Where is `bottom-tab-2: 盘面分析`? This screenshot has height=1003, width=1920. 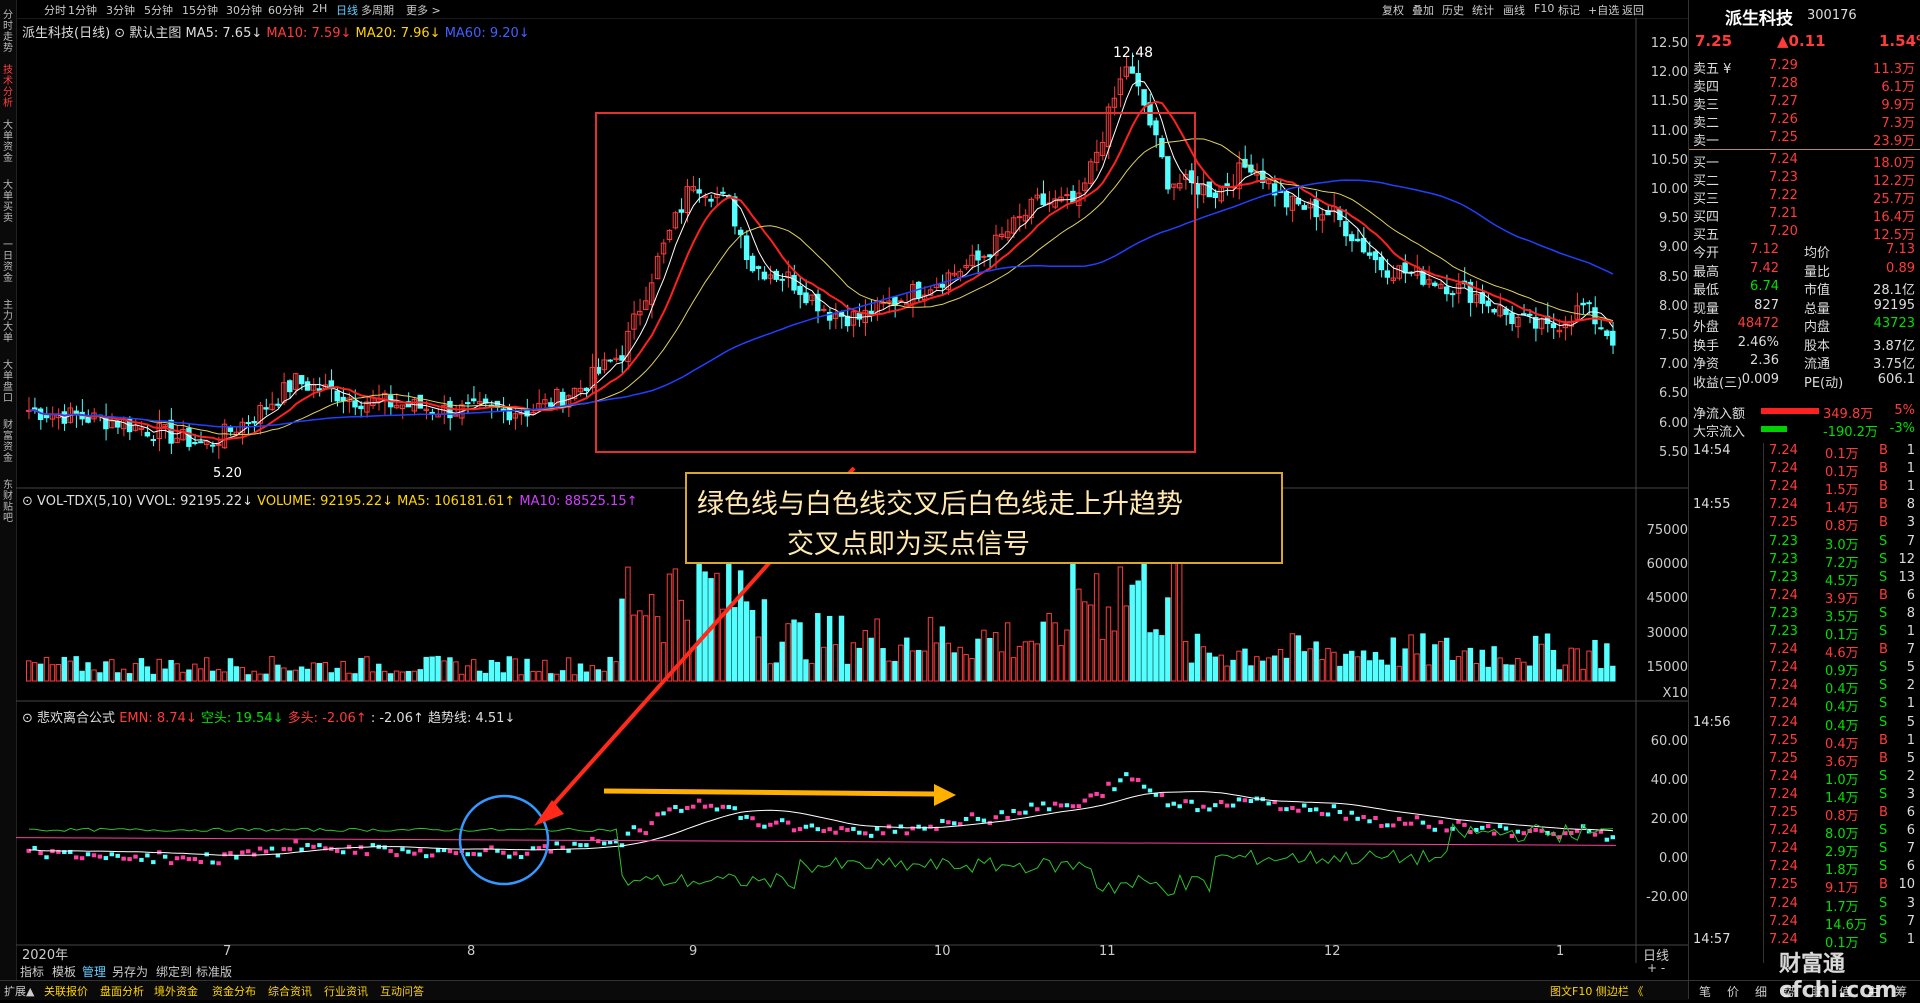
bottom-tab-2: 盘面分析 is located at coordinates (122, 991).